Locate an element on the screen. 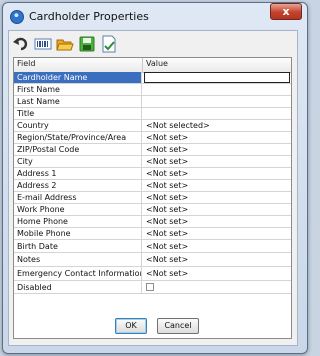 This screenshot has height=356, width=320. field-label: Address 1 is located at coordinates (78, 173).